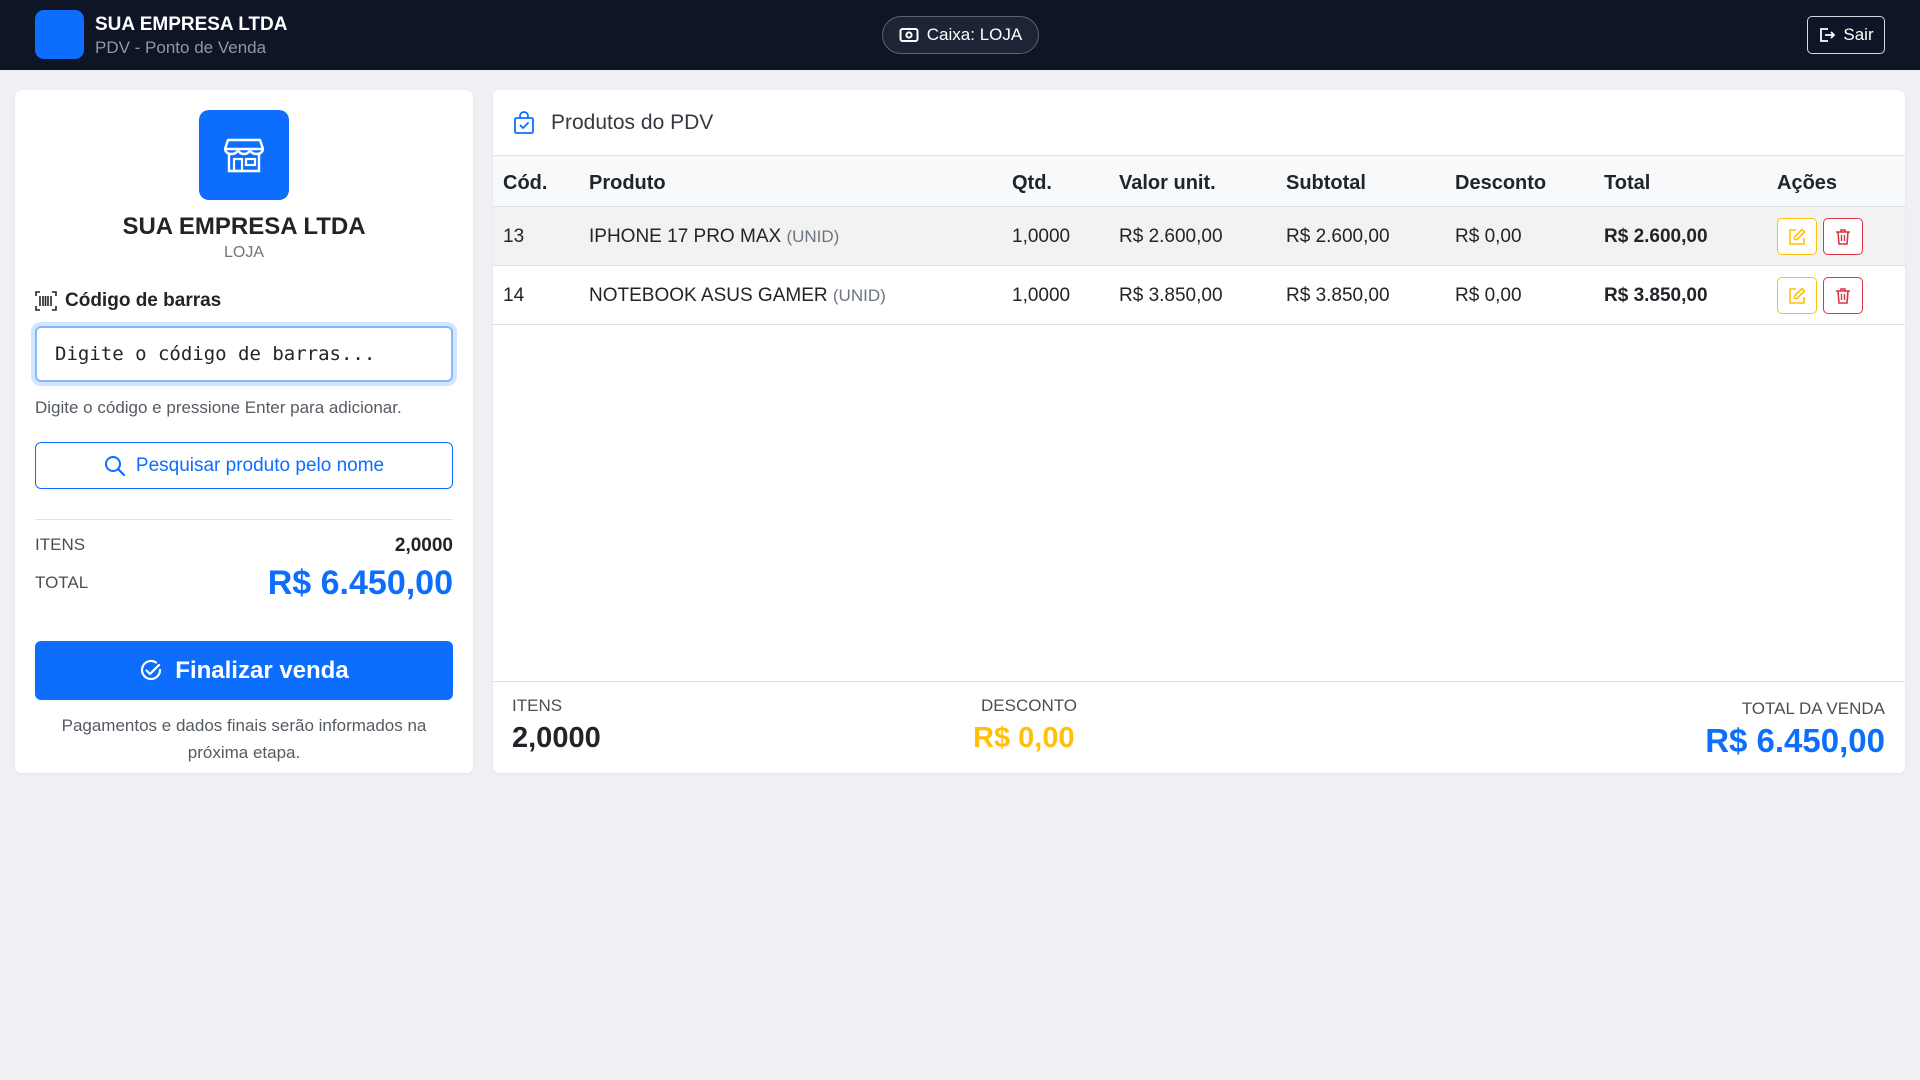 This screenshot has width=1920, height=1080. I want to click on footer-total-label: TOTAL DA VENDA, so click(1813, 708).